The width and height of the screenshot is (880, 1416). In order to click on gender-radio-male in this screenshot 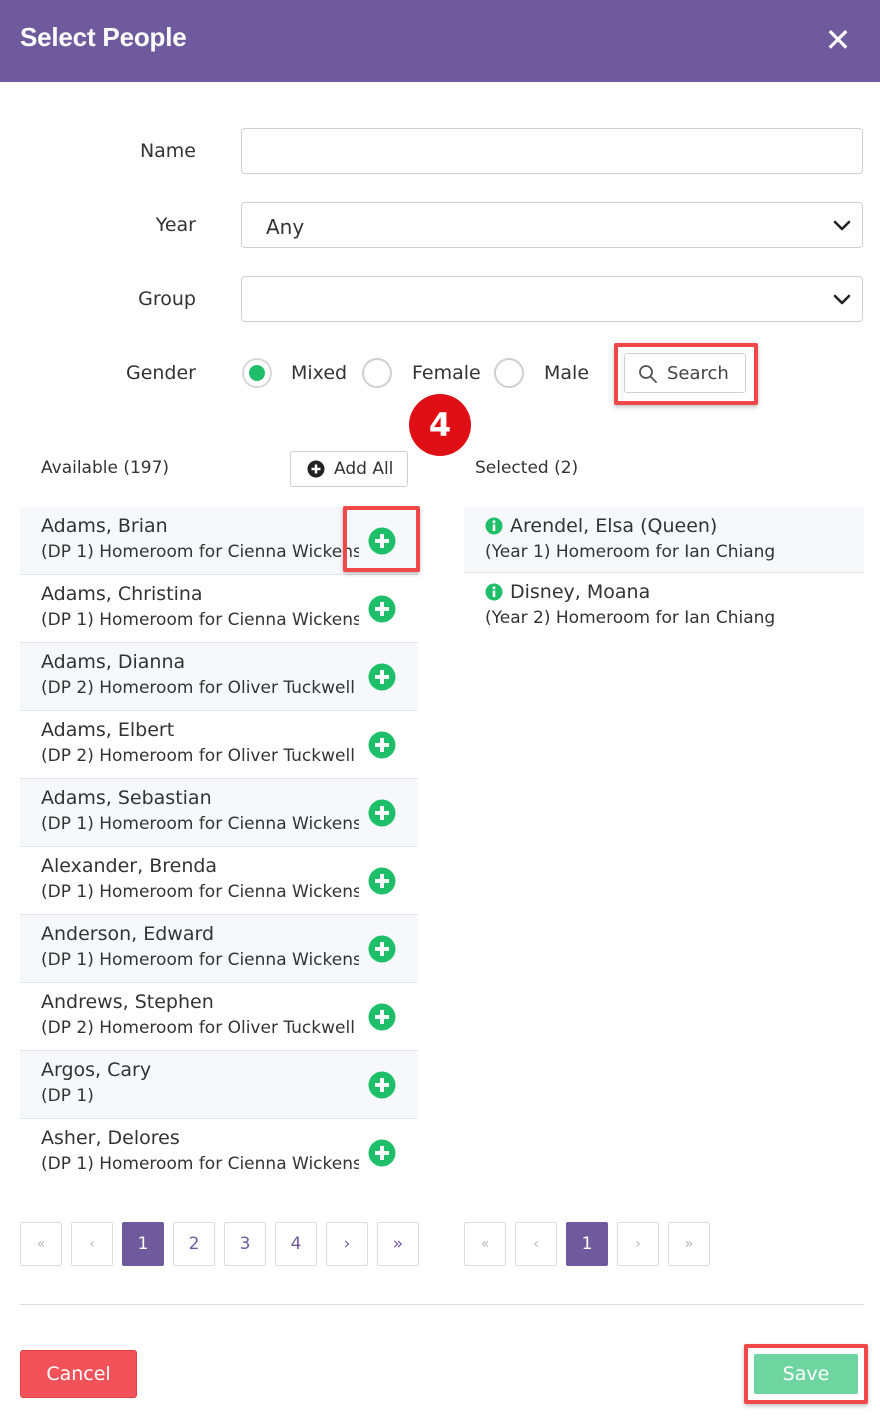, I will do `click(509, 373)`.